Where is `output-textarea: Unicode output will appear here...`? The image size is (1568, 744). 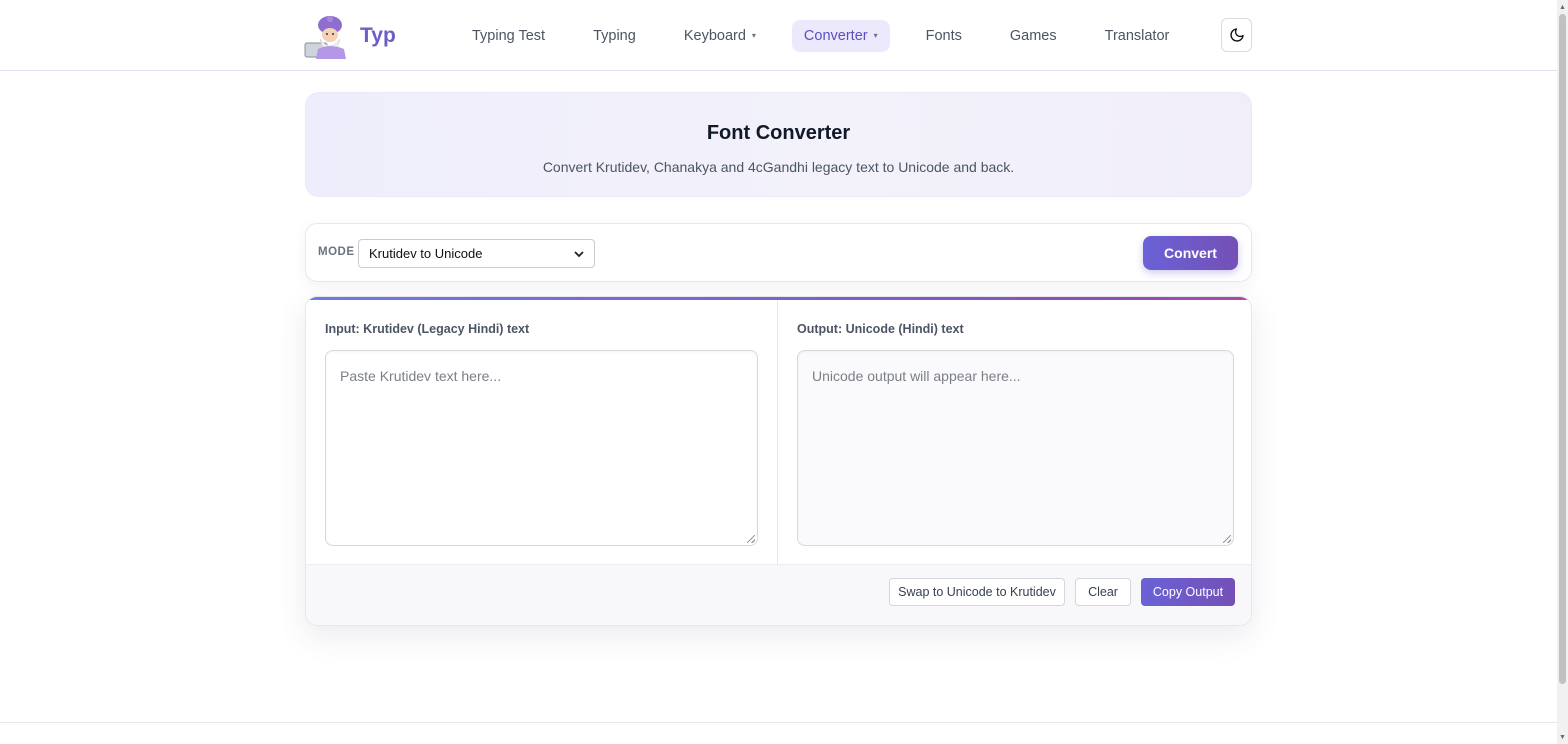 output-textarea: Unicode output will appear here... is located at coordinates (1015, 448).